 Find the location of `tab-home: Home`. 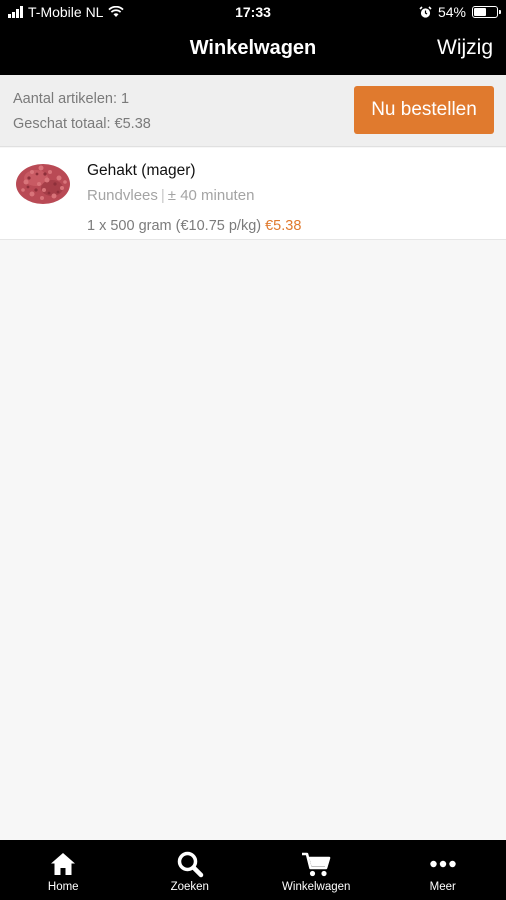

tab-home: Home is located at coordinates (63, 870).